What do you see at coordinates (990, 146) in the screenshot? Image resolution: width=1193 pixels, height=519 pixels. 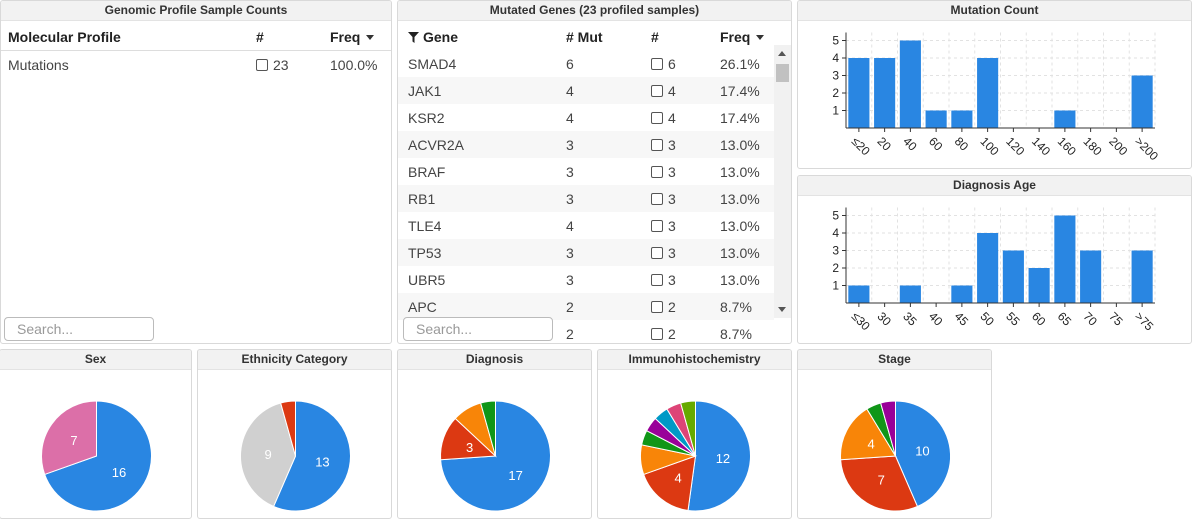 I see `x-tick-label: 100` at bounding box center [990, 146].